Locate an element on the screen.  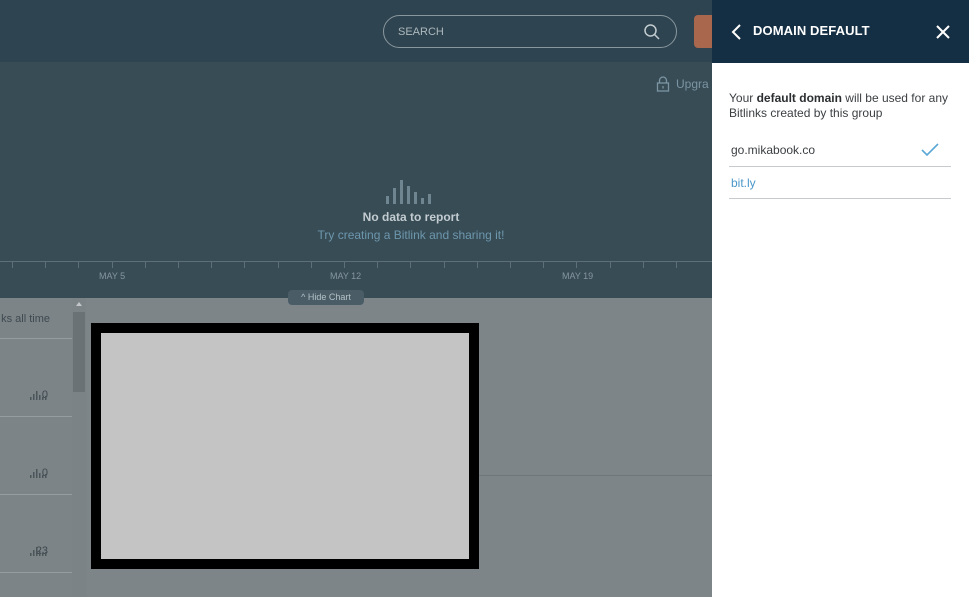
default-domain-emphasis: default domain is located at coordinates (799, 98).